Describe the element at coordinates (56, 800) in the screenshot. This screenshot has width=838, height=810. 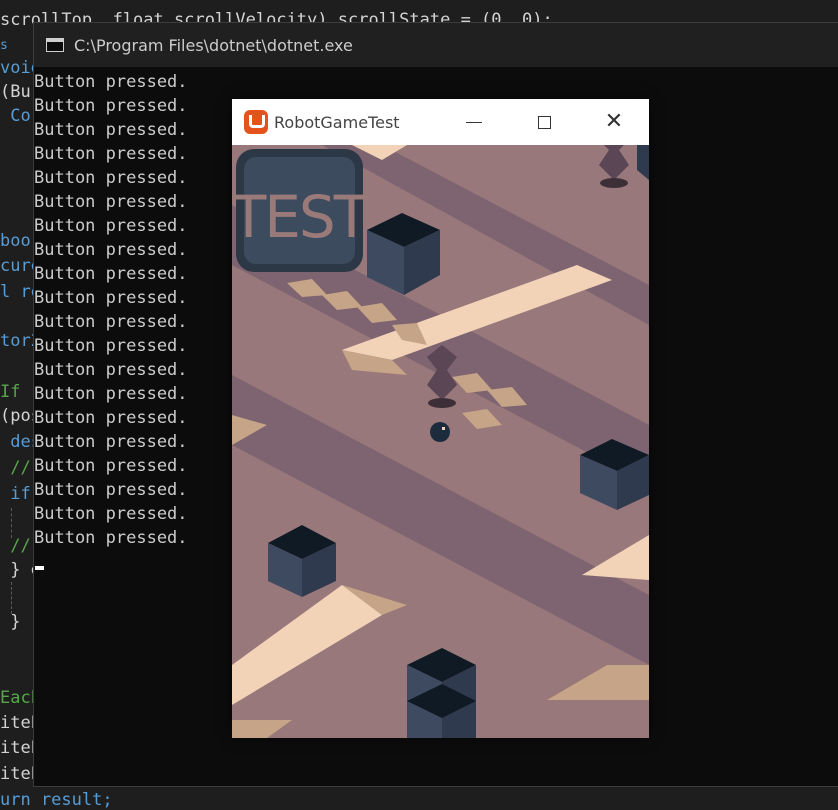
I see `code-line: urn result;` at that location.